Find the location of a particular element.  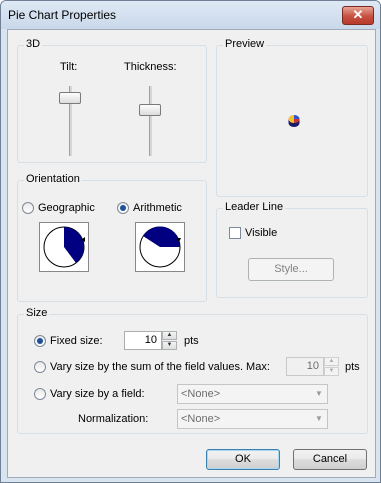

visible-label: Visible is located at coordinates (261, 233).